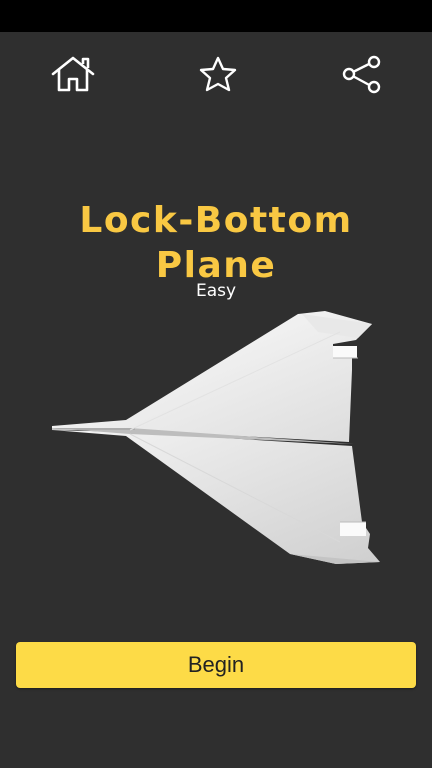  I want to click on plane-title: Lock-Bottom Plane, so click(216, 243).